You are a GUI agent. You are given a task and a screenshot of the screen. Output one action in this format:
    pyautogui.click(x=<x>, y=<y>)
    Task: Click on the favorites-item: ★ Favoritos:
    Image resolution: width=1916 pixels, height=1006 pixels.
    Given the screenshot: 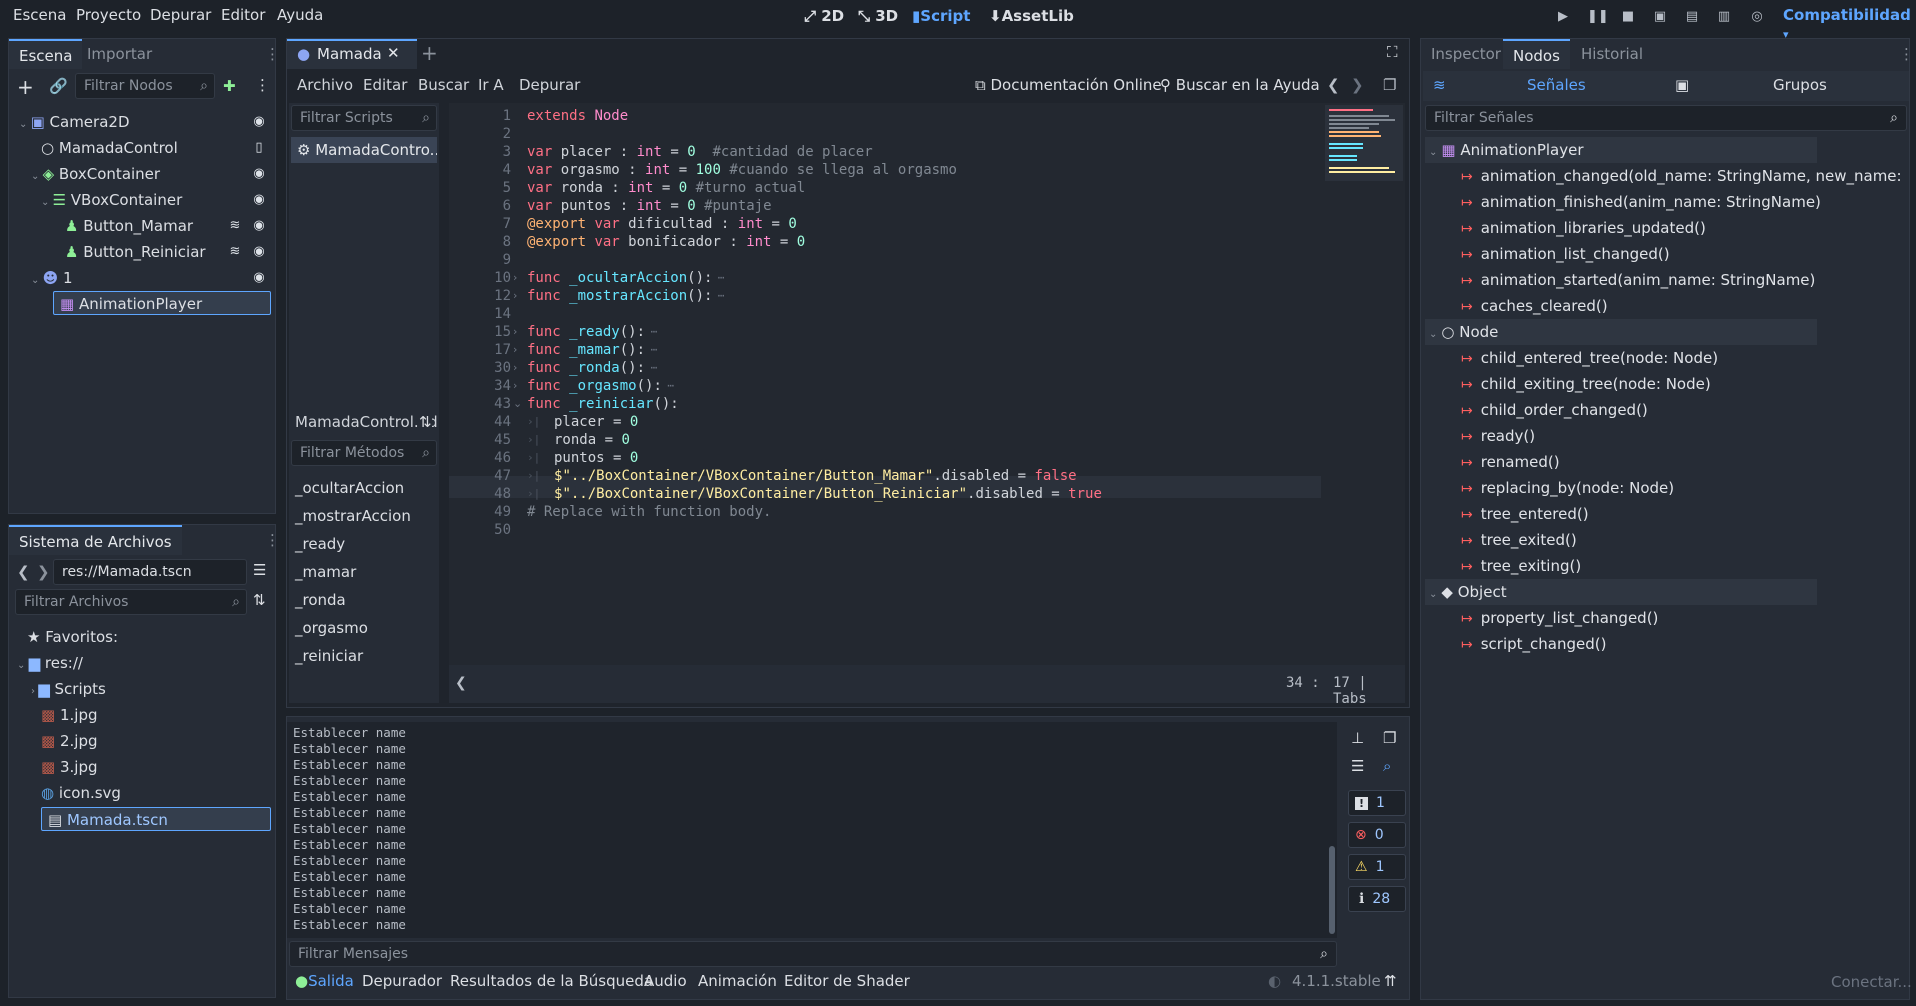 What is the action you would take?
    pyautogui.click(x=72, y=637)
    